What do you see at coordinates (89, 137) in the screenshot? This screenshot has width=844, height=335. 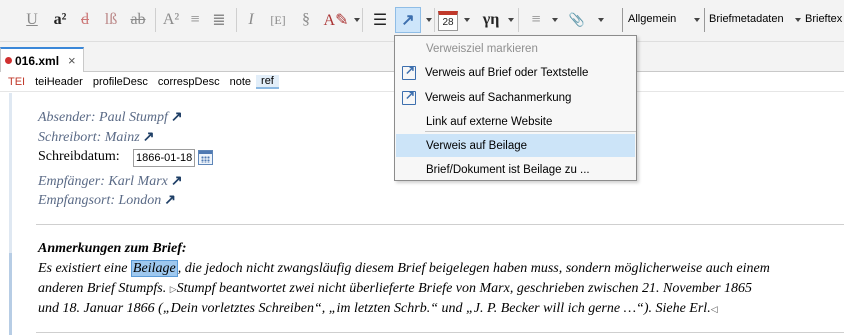 I see `schreibort-text: Schreibort: Mainz` at bounding box center [89, 137].